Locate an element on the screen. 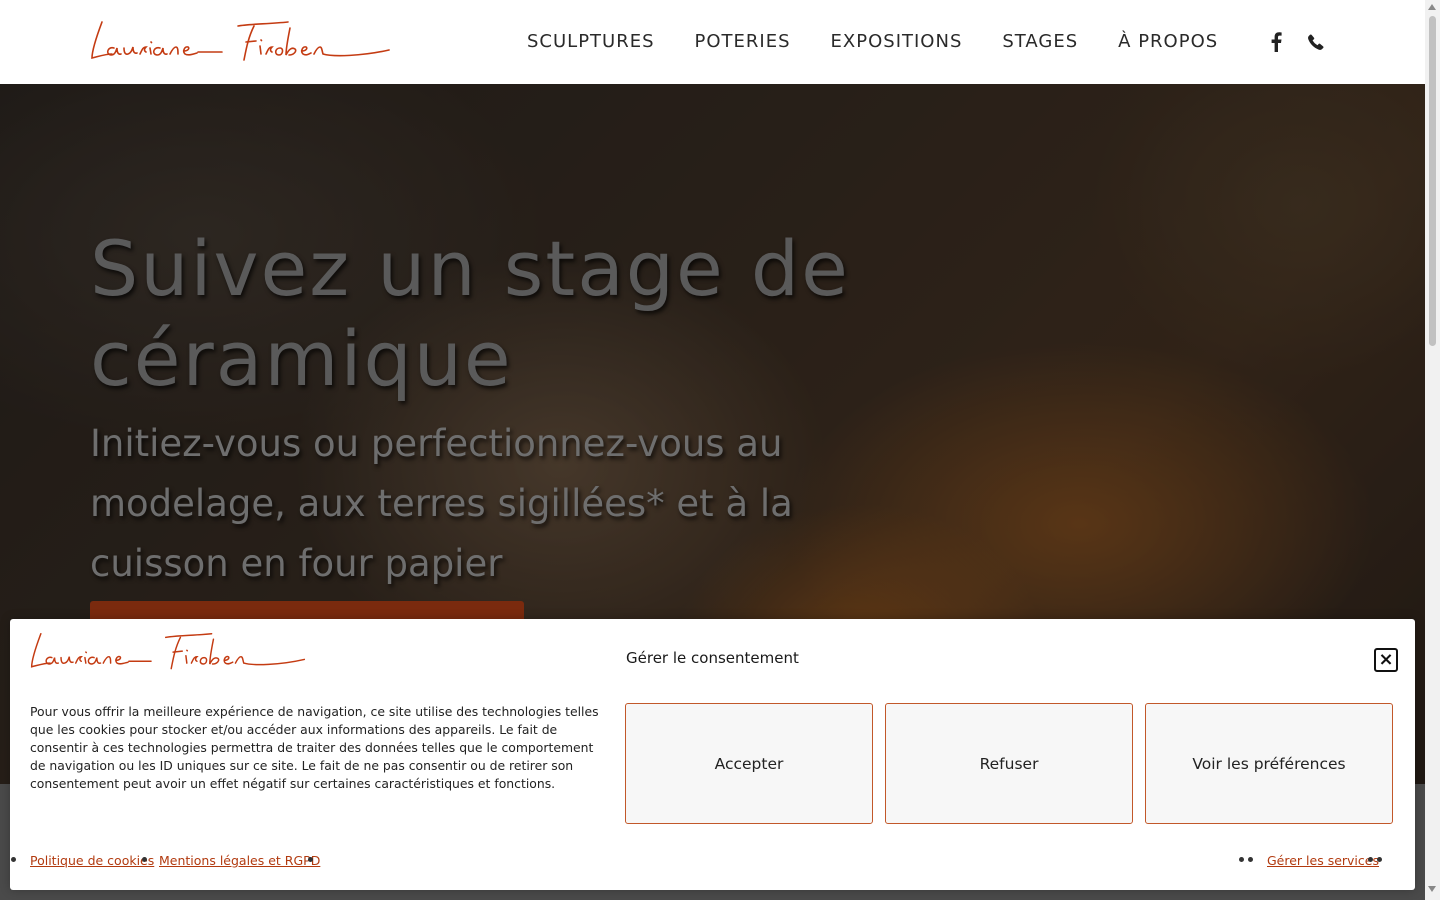 The height and width of the screenshot is (900, 1440). nav-item-expositions: EXPOSITIONS is located at coordinates (897, 42).